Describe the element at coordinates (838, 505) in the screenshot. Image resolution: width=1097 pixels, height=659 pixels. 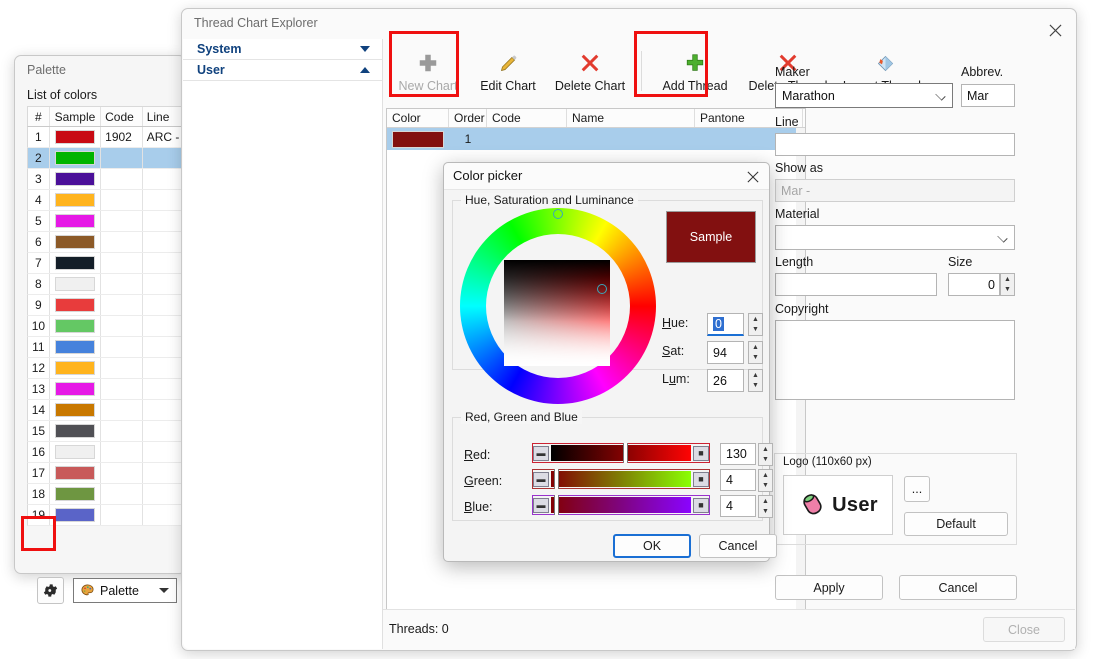
I see `logo-preview: User` at that location.